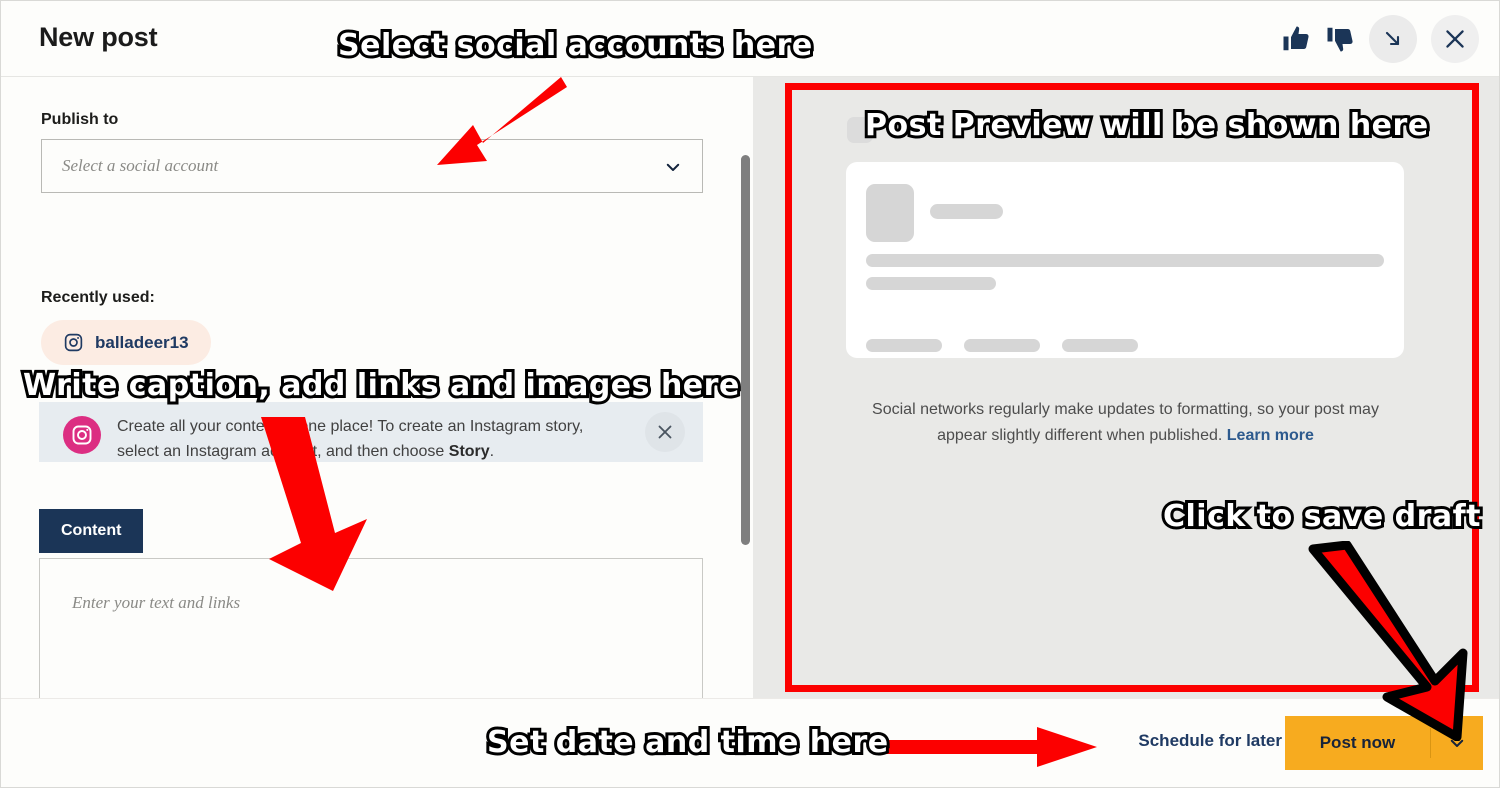 This screenshot has height=788, width=1500. I want to click on close-button, so click(1455, 39).